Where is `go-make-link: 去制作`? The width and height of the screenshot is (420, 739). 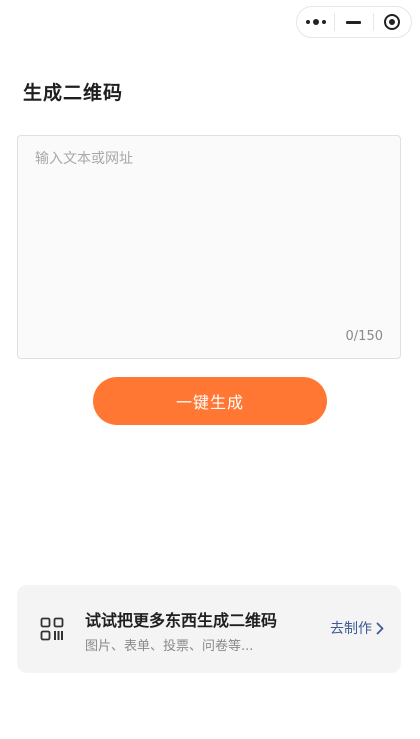 go-make-link: 去制作 is located at coordinates (357, 628).